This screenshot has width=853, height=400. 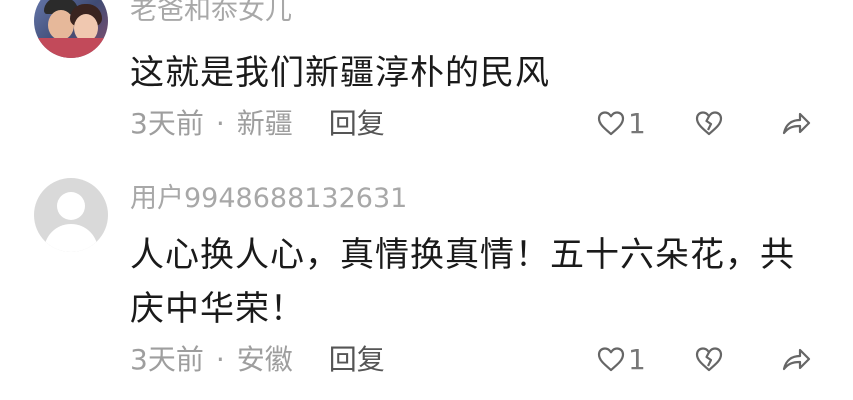 I want to click on comment-meta: 3天前 · 安徽 回复, so click(x=257, y=360).